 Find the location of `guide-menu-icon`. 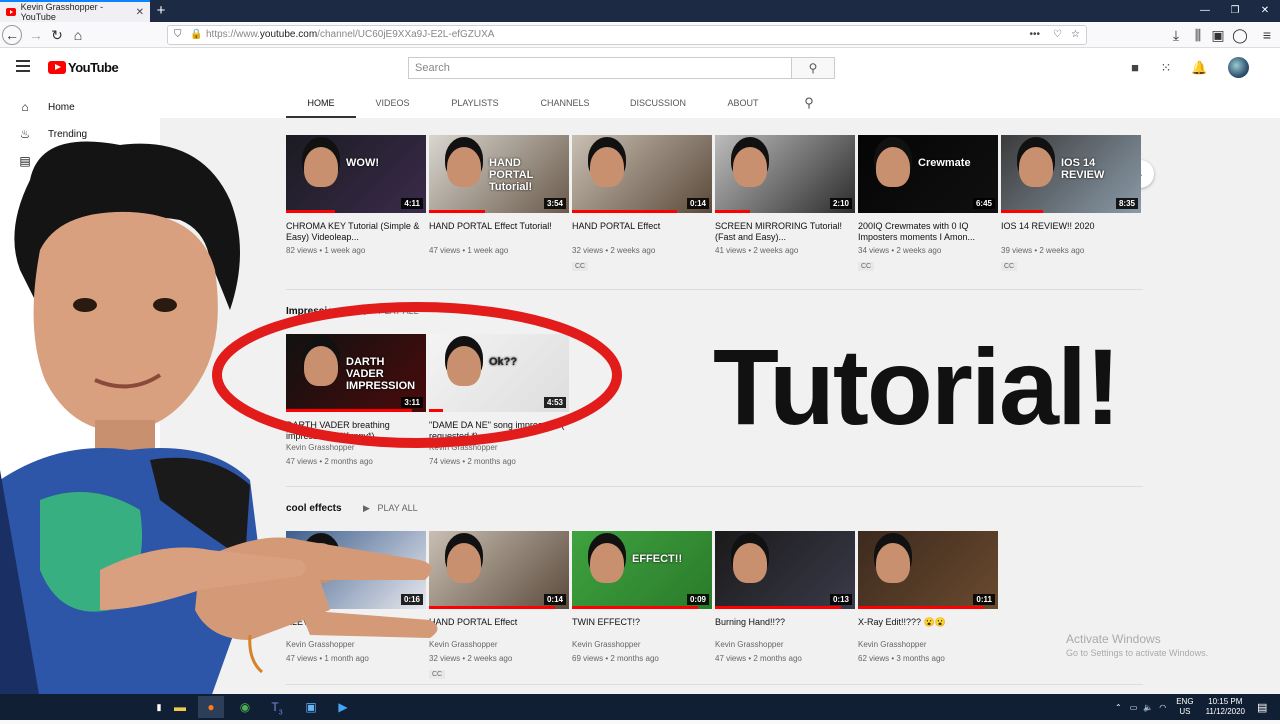

guide-menu-icon is located at coordinates (23, 66).